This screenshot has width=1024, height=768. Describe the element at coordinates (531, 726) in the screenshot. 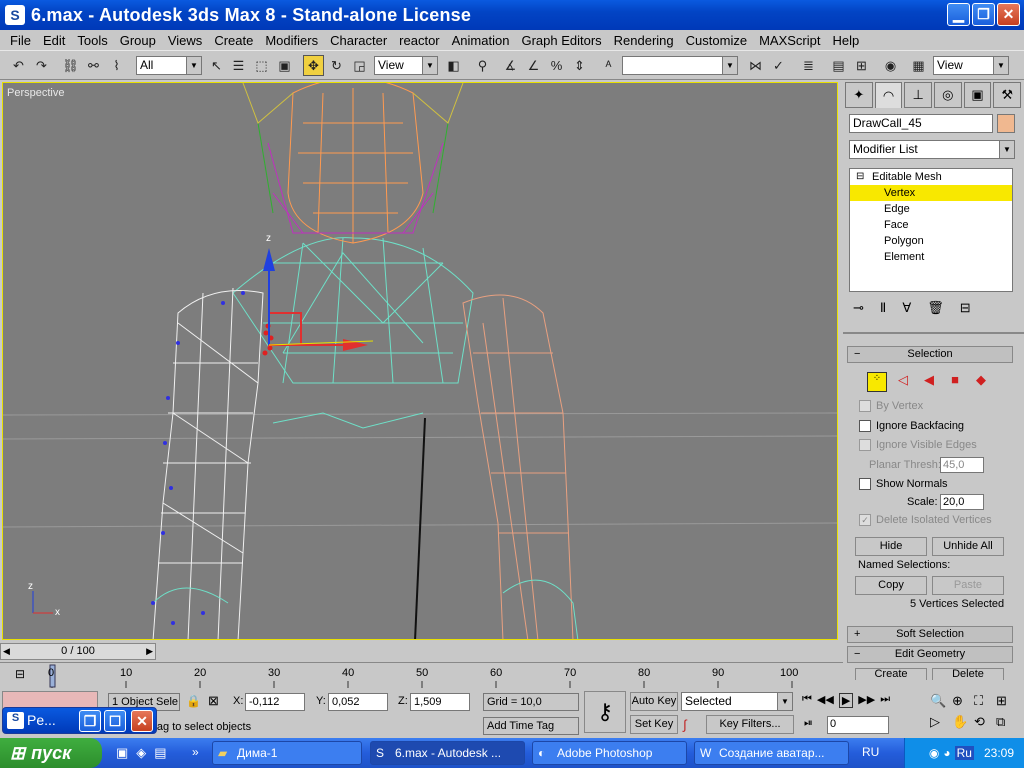

I see `add-time-tag-button: Add Time Tag` at that location.